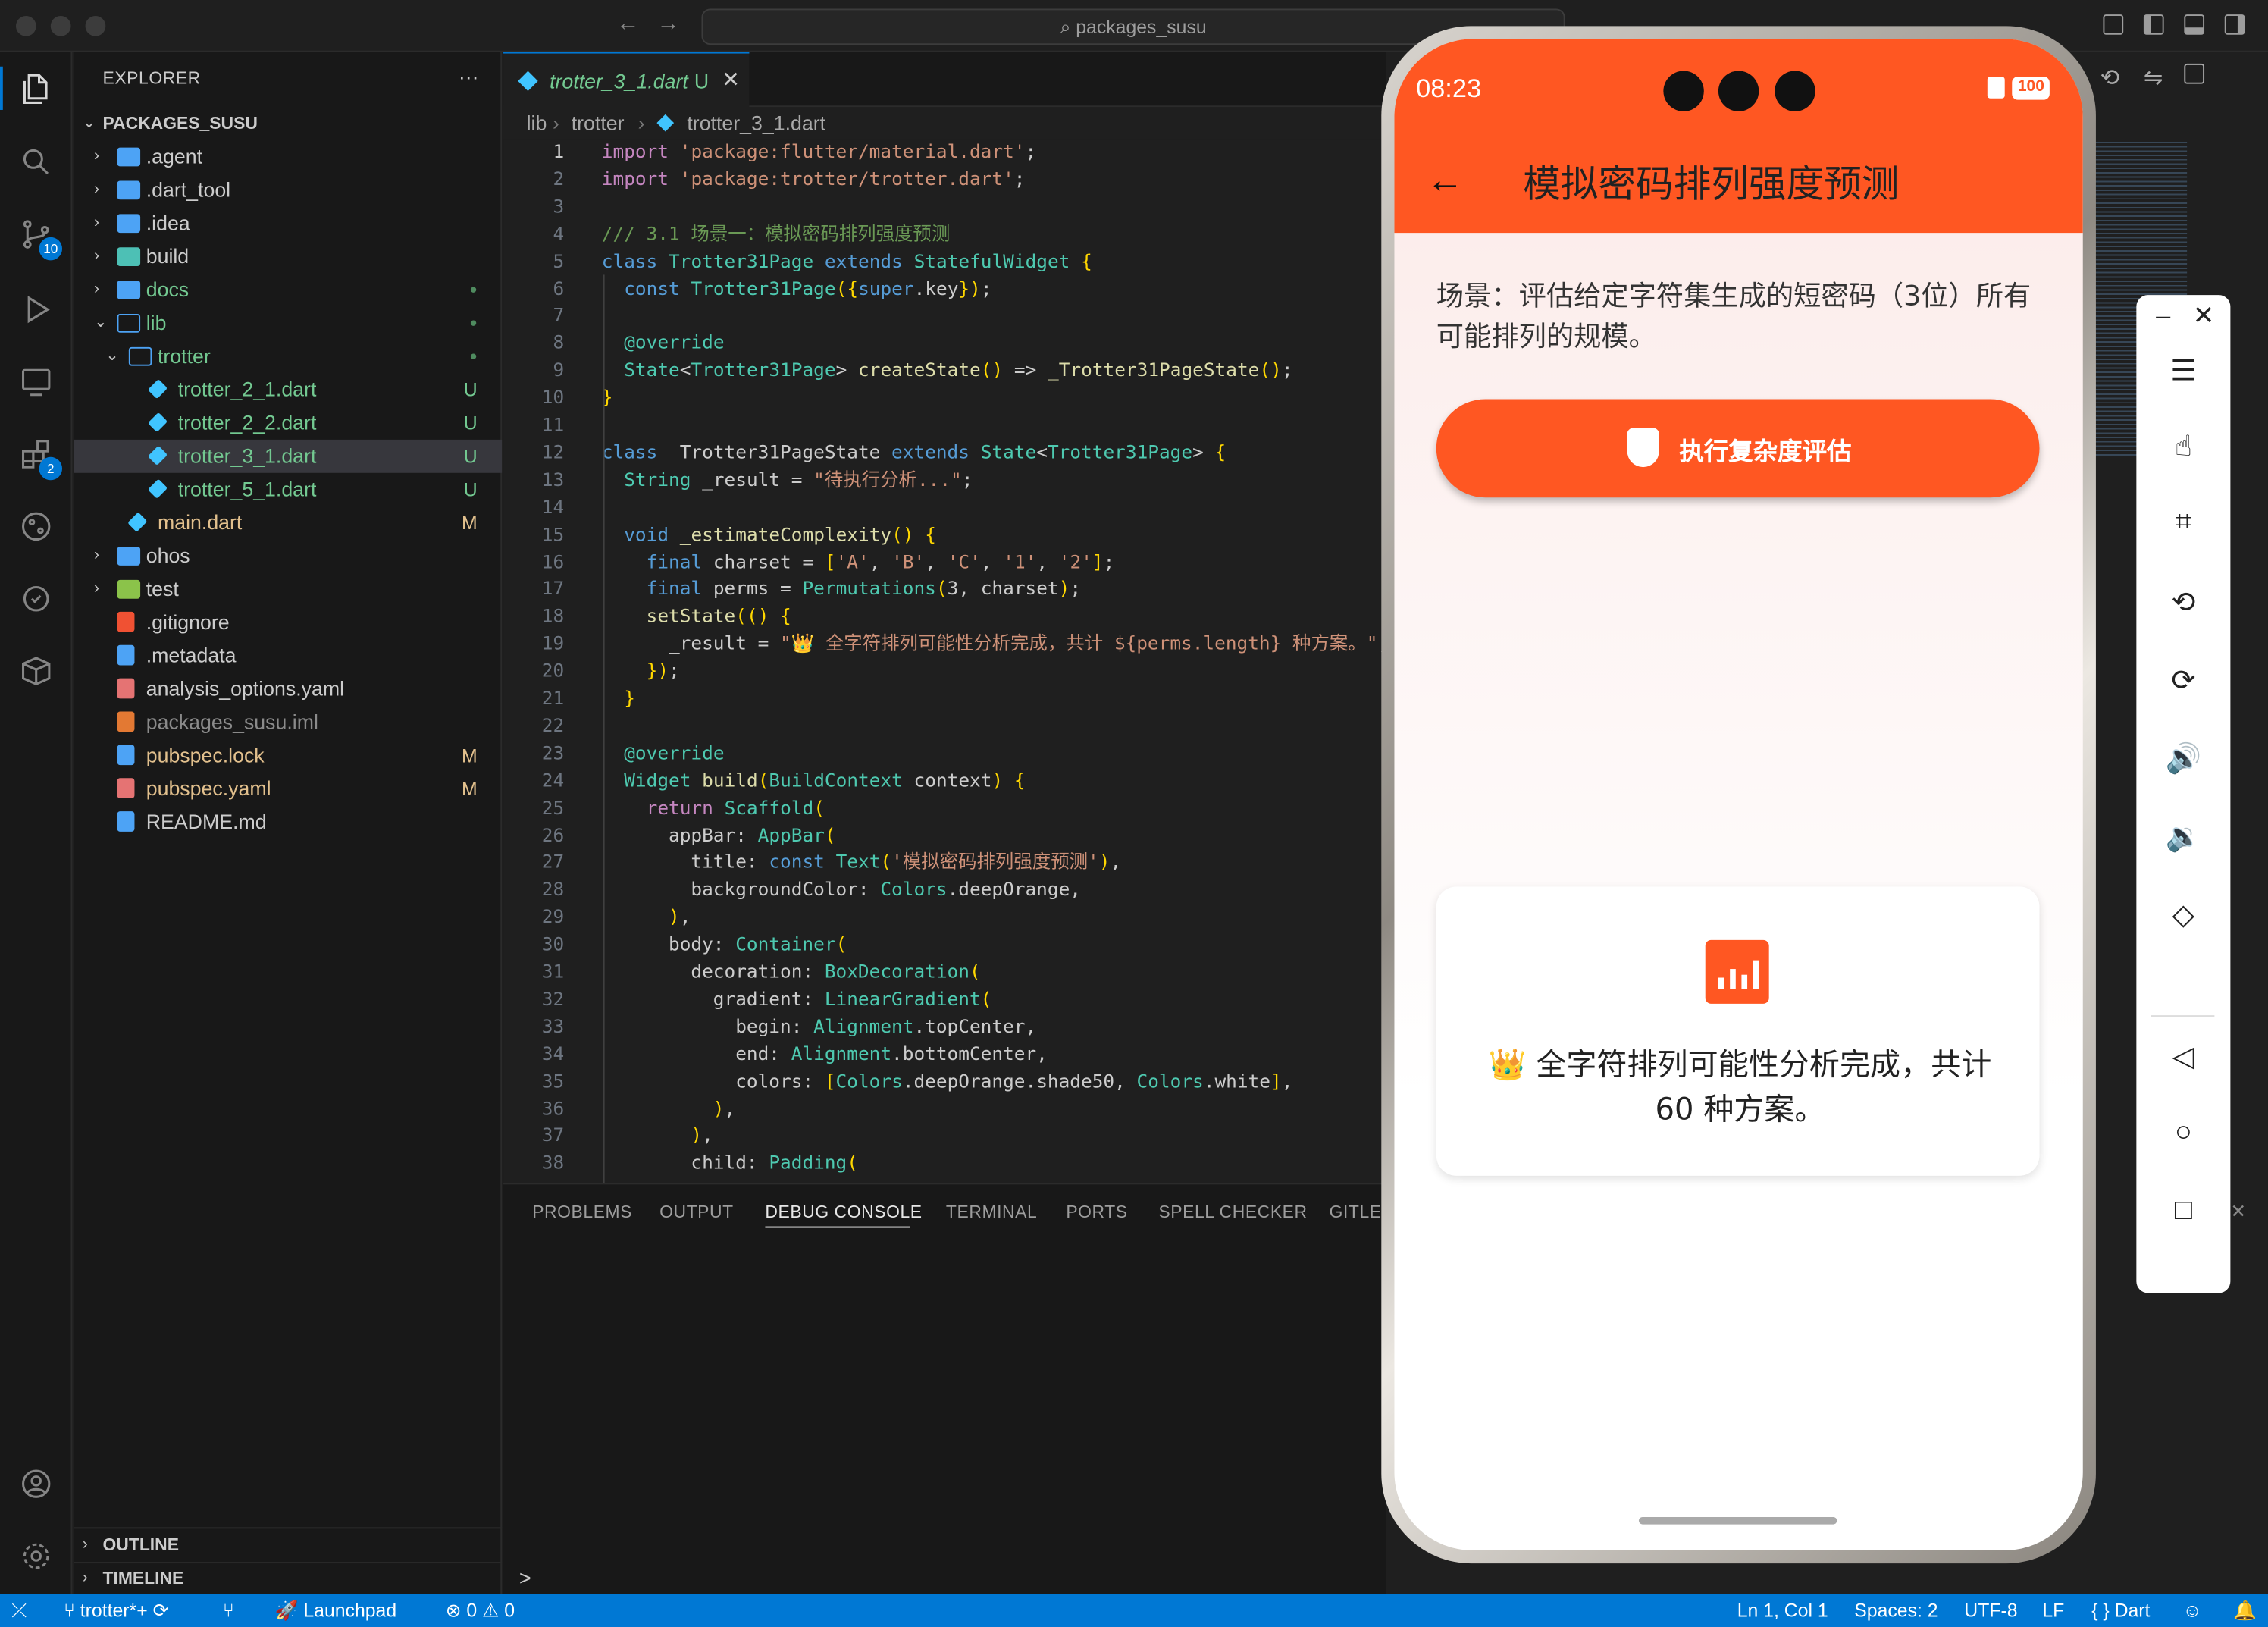 This screenshot has height=1627, width=2268. What do you see at coordinates (944, 617) in the screenshot?
I see `code-line: 18 setState(() {` at bounding box center [944, 617].